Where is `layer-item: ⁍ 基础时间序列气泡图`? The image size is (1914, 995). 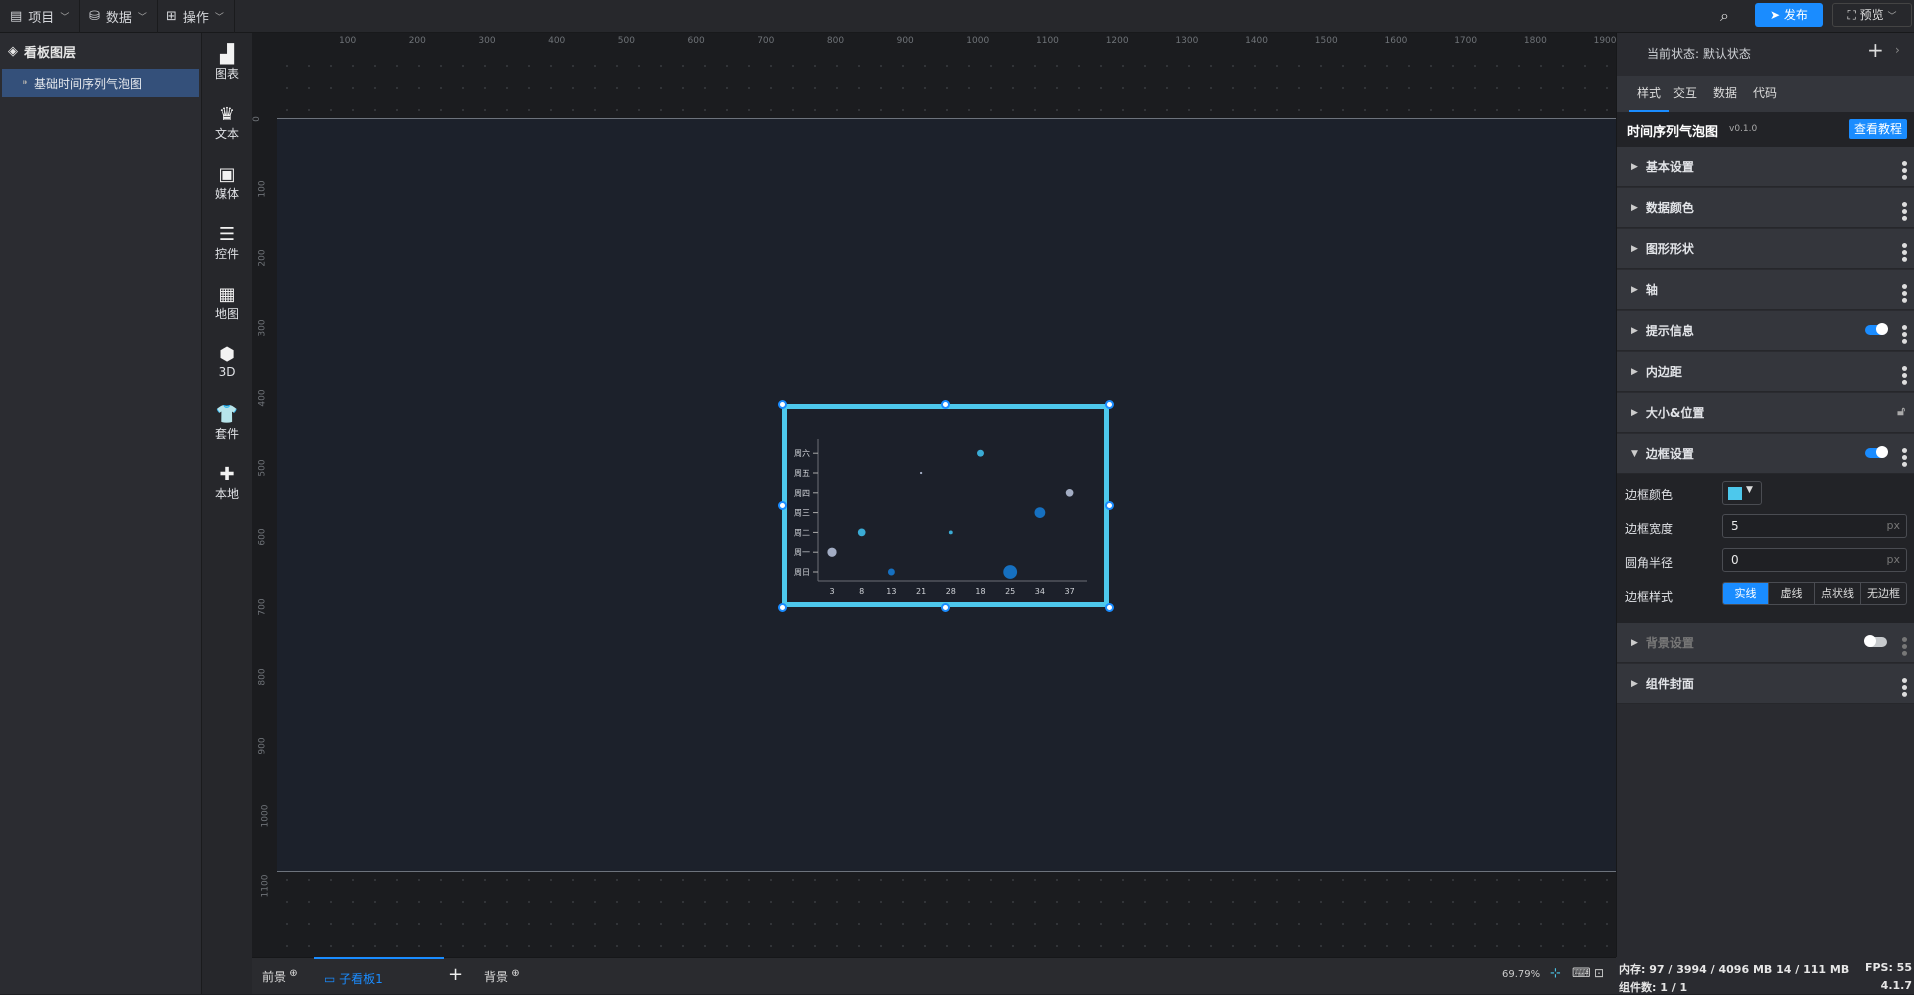
layer-item: ⁍ 基础时间序列气泡图 is located at coordinates (100, 83).